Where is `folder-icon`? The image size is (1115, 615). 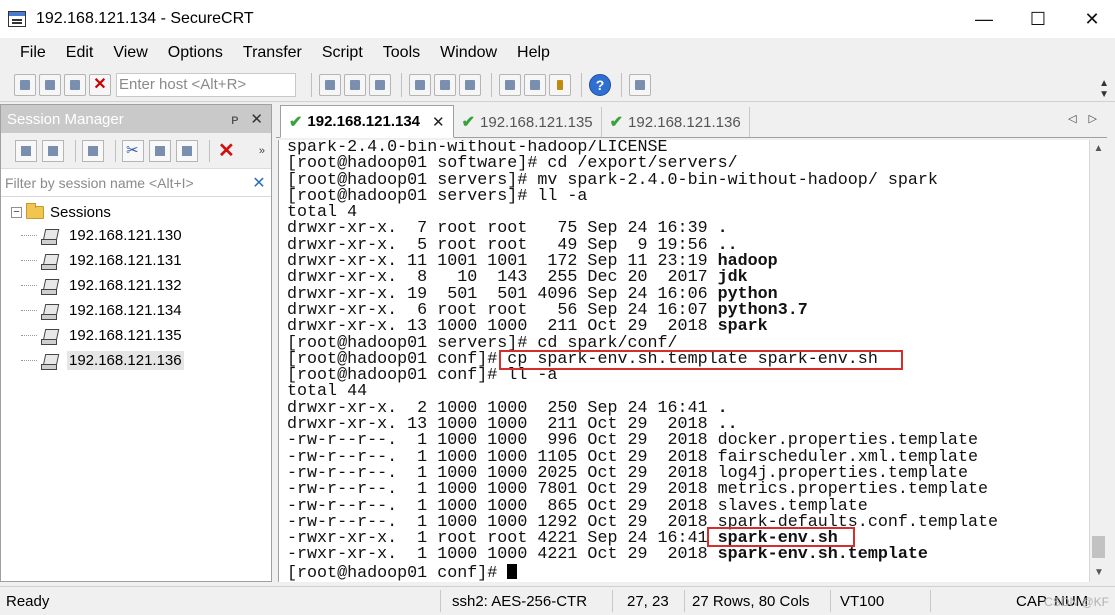
folder-icon is located at coordinates (35, 210).